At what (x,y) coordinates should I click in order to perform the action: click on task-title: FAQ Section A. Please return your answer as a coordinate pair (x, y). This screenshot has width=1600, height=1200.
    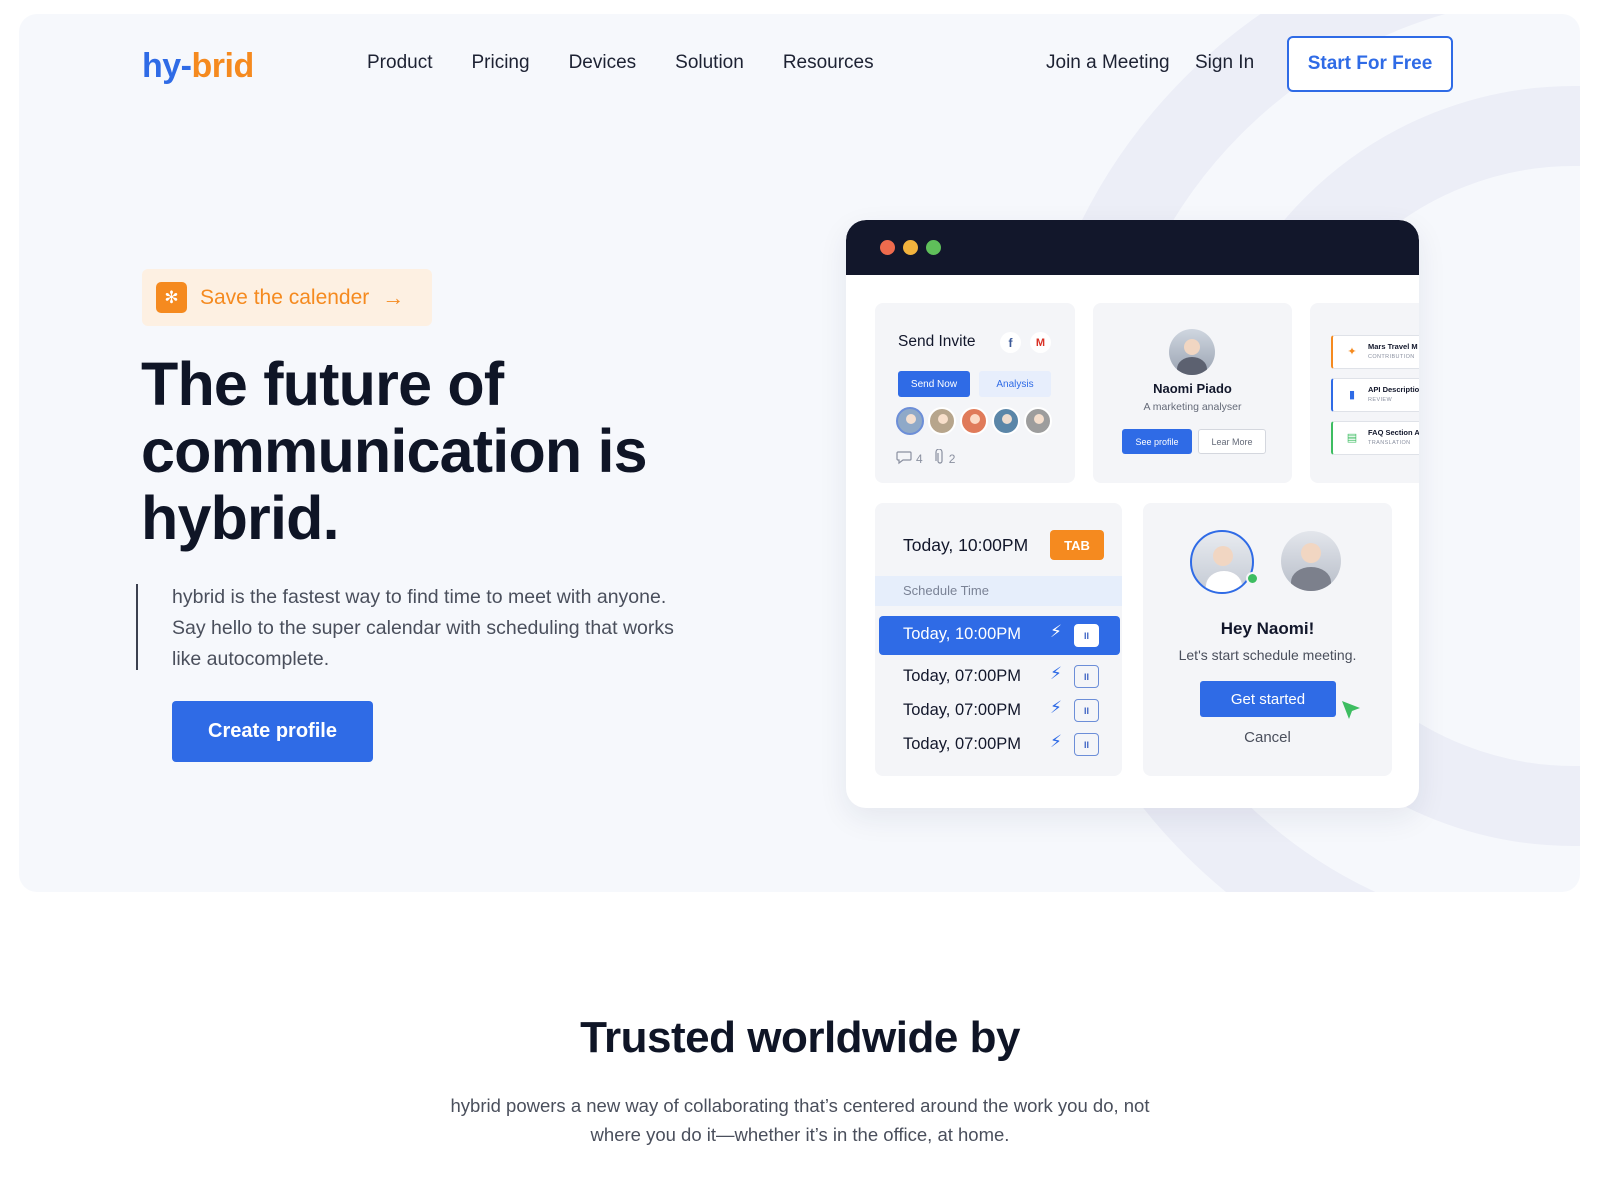
    Looking at the image, I should click on (1393, 432).